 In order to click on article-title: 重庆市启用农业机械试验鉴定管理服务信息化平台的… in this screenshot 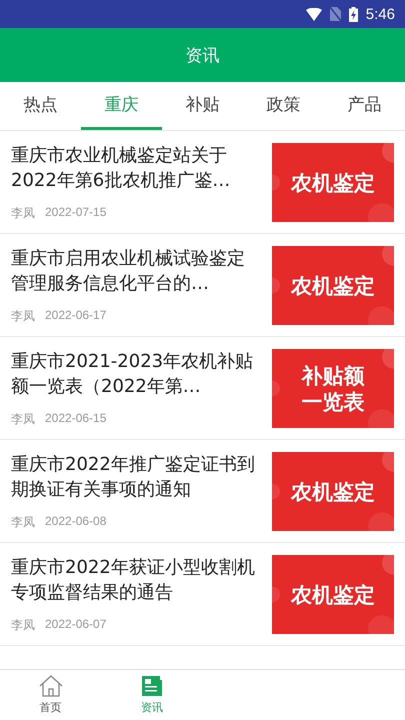, I will do `click(128, 271)`.